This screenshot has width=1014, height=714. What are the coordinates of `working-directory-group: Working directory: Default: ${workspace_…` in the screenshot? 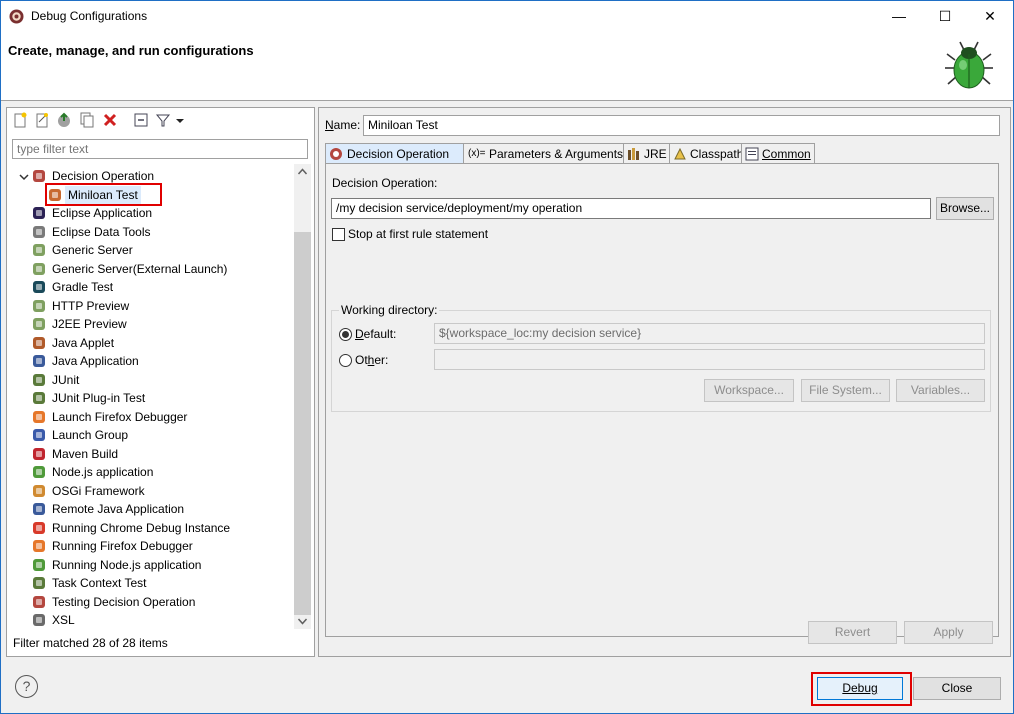 It's located at (661, 357).